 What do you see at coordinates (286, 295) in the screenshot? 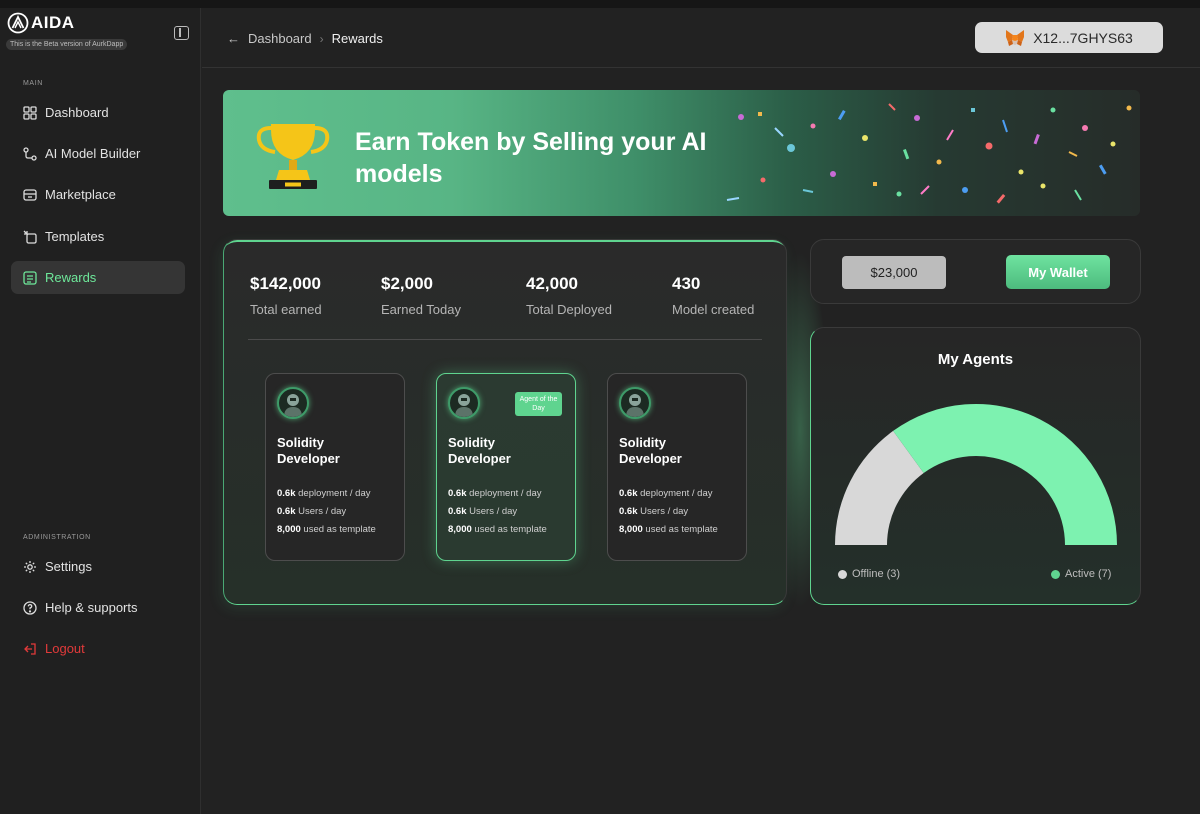
I see `stat-total-earned: $142,000 Total earned` at bounding box center [286, 295].